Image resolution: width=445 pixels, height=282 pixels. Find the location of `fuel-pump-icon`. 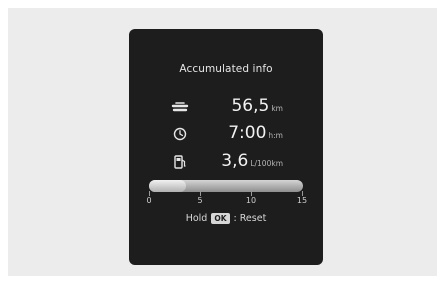

fuel-pump-icon is located at coordinates (180, 162).